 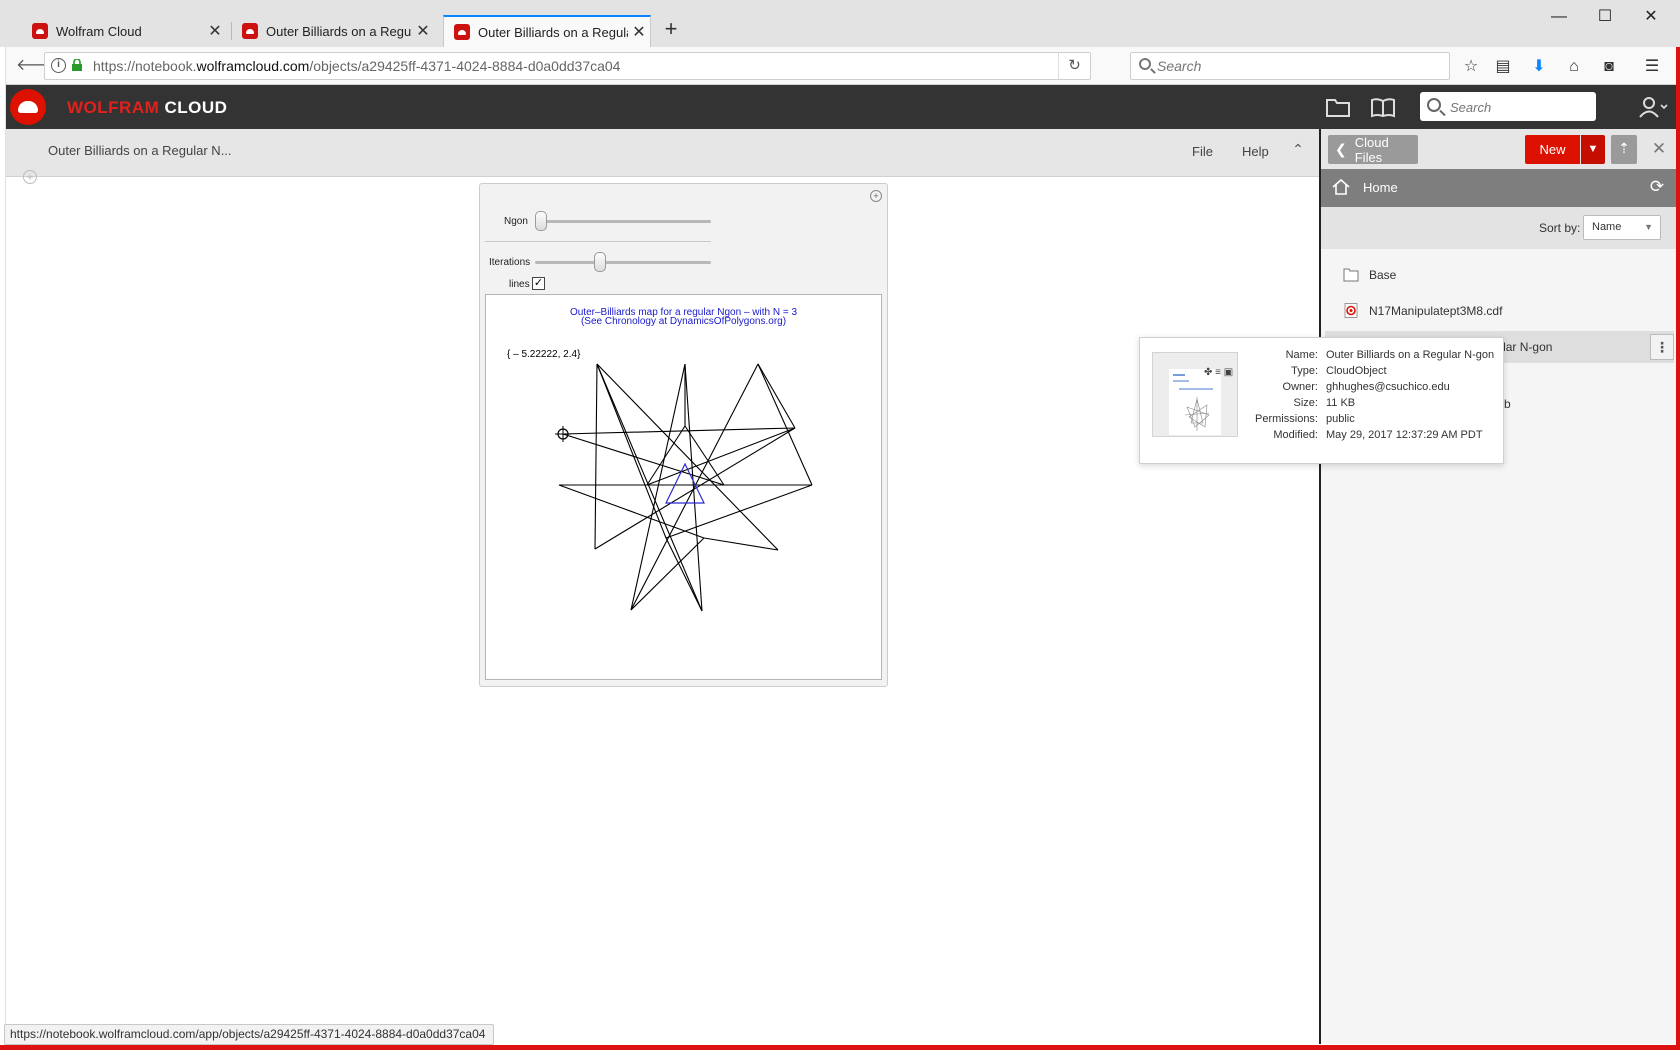 I want to click on wolfram-cloud-logo-icon, so click(x=28, y=107).